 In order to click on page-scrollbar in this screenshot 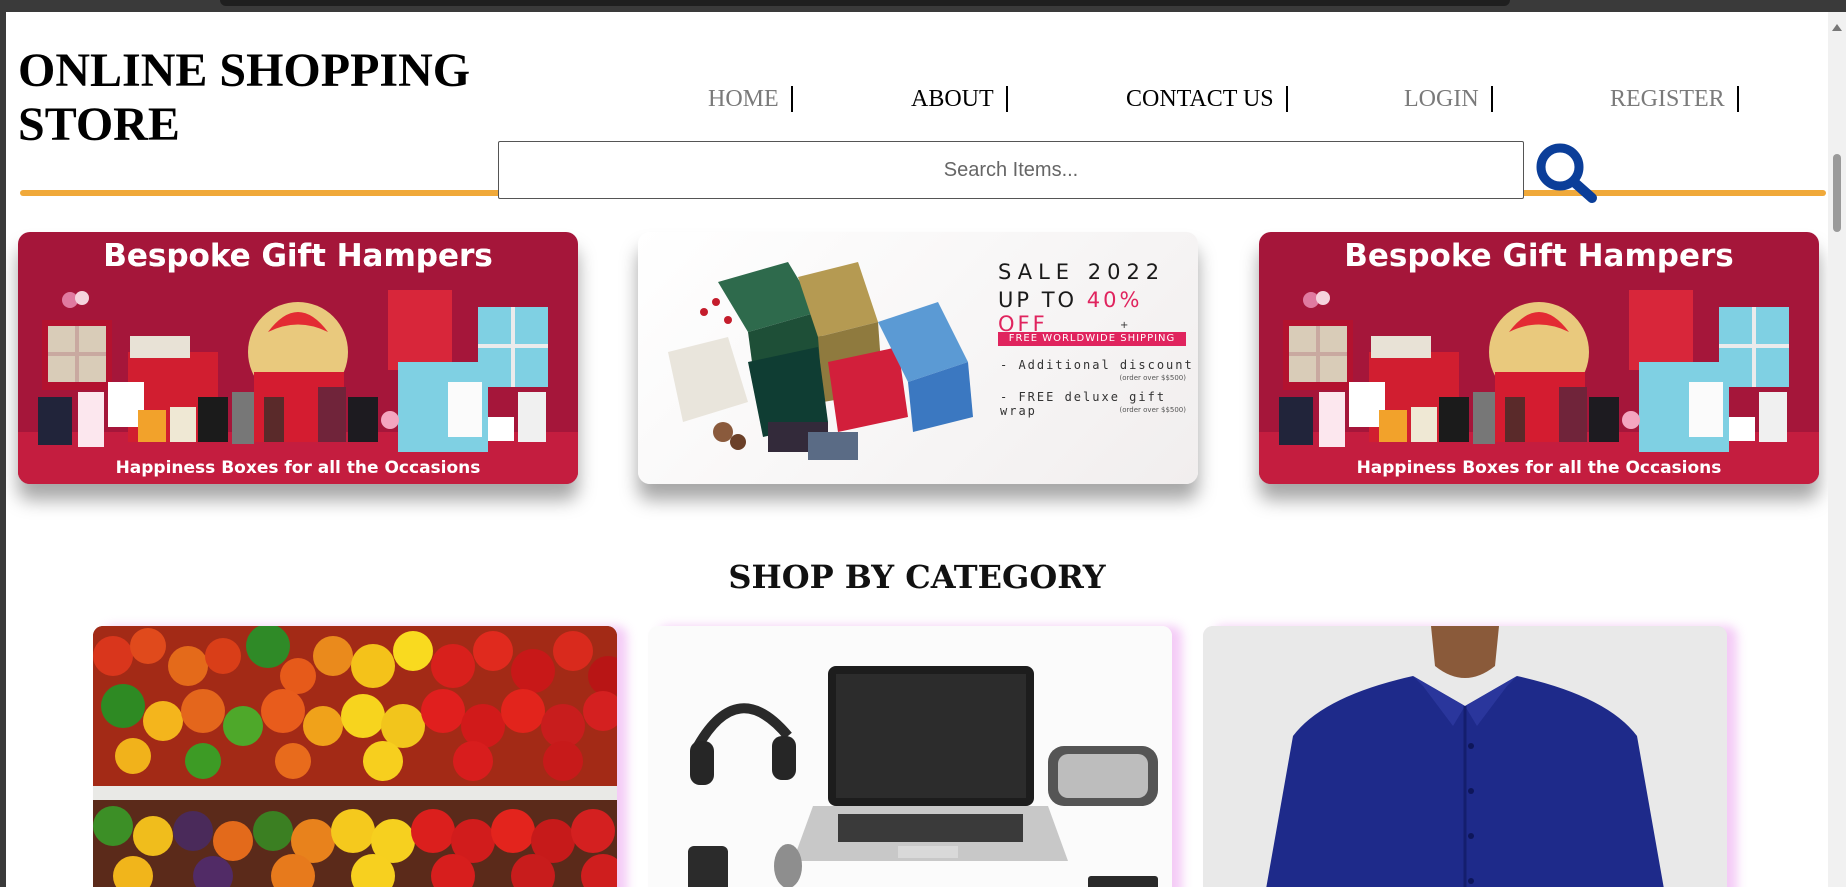, I will do `click(1837, 449)`.